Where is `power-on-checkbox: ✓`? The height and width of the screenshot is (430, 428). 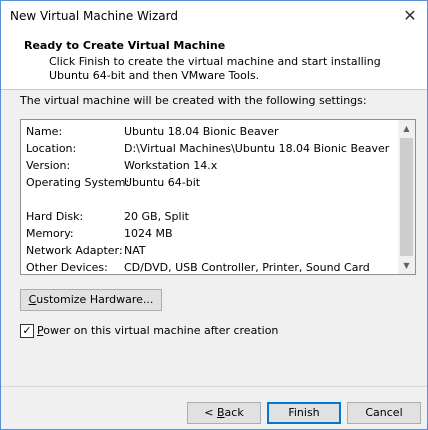 power-on-checkbox: ✓ is located at coordinates (27, 331).